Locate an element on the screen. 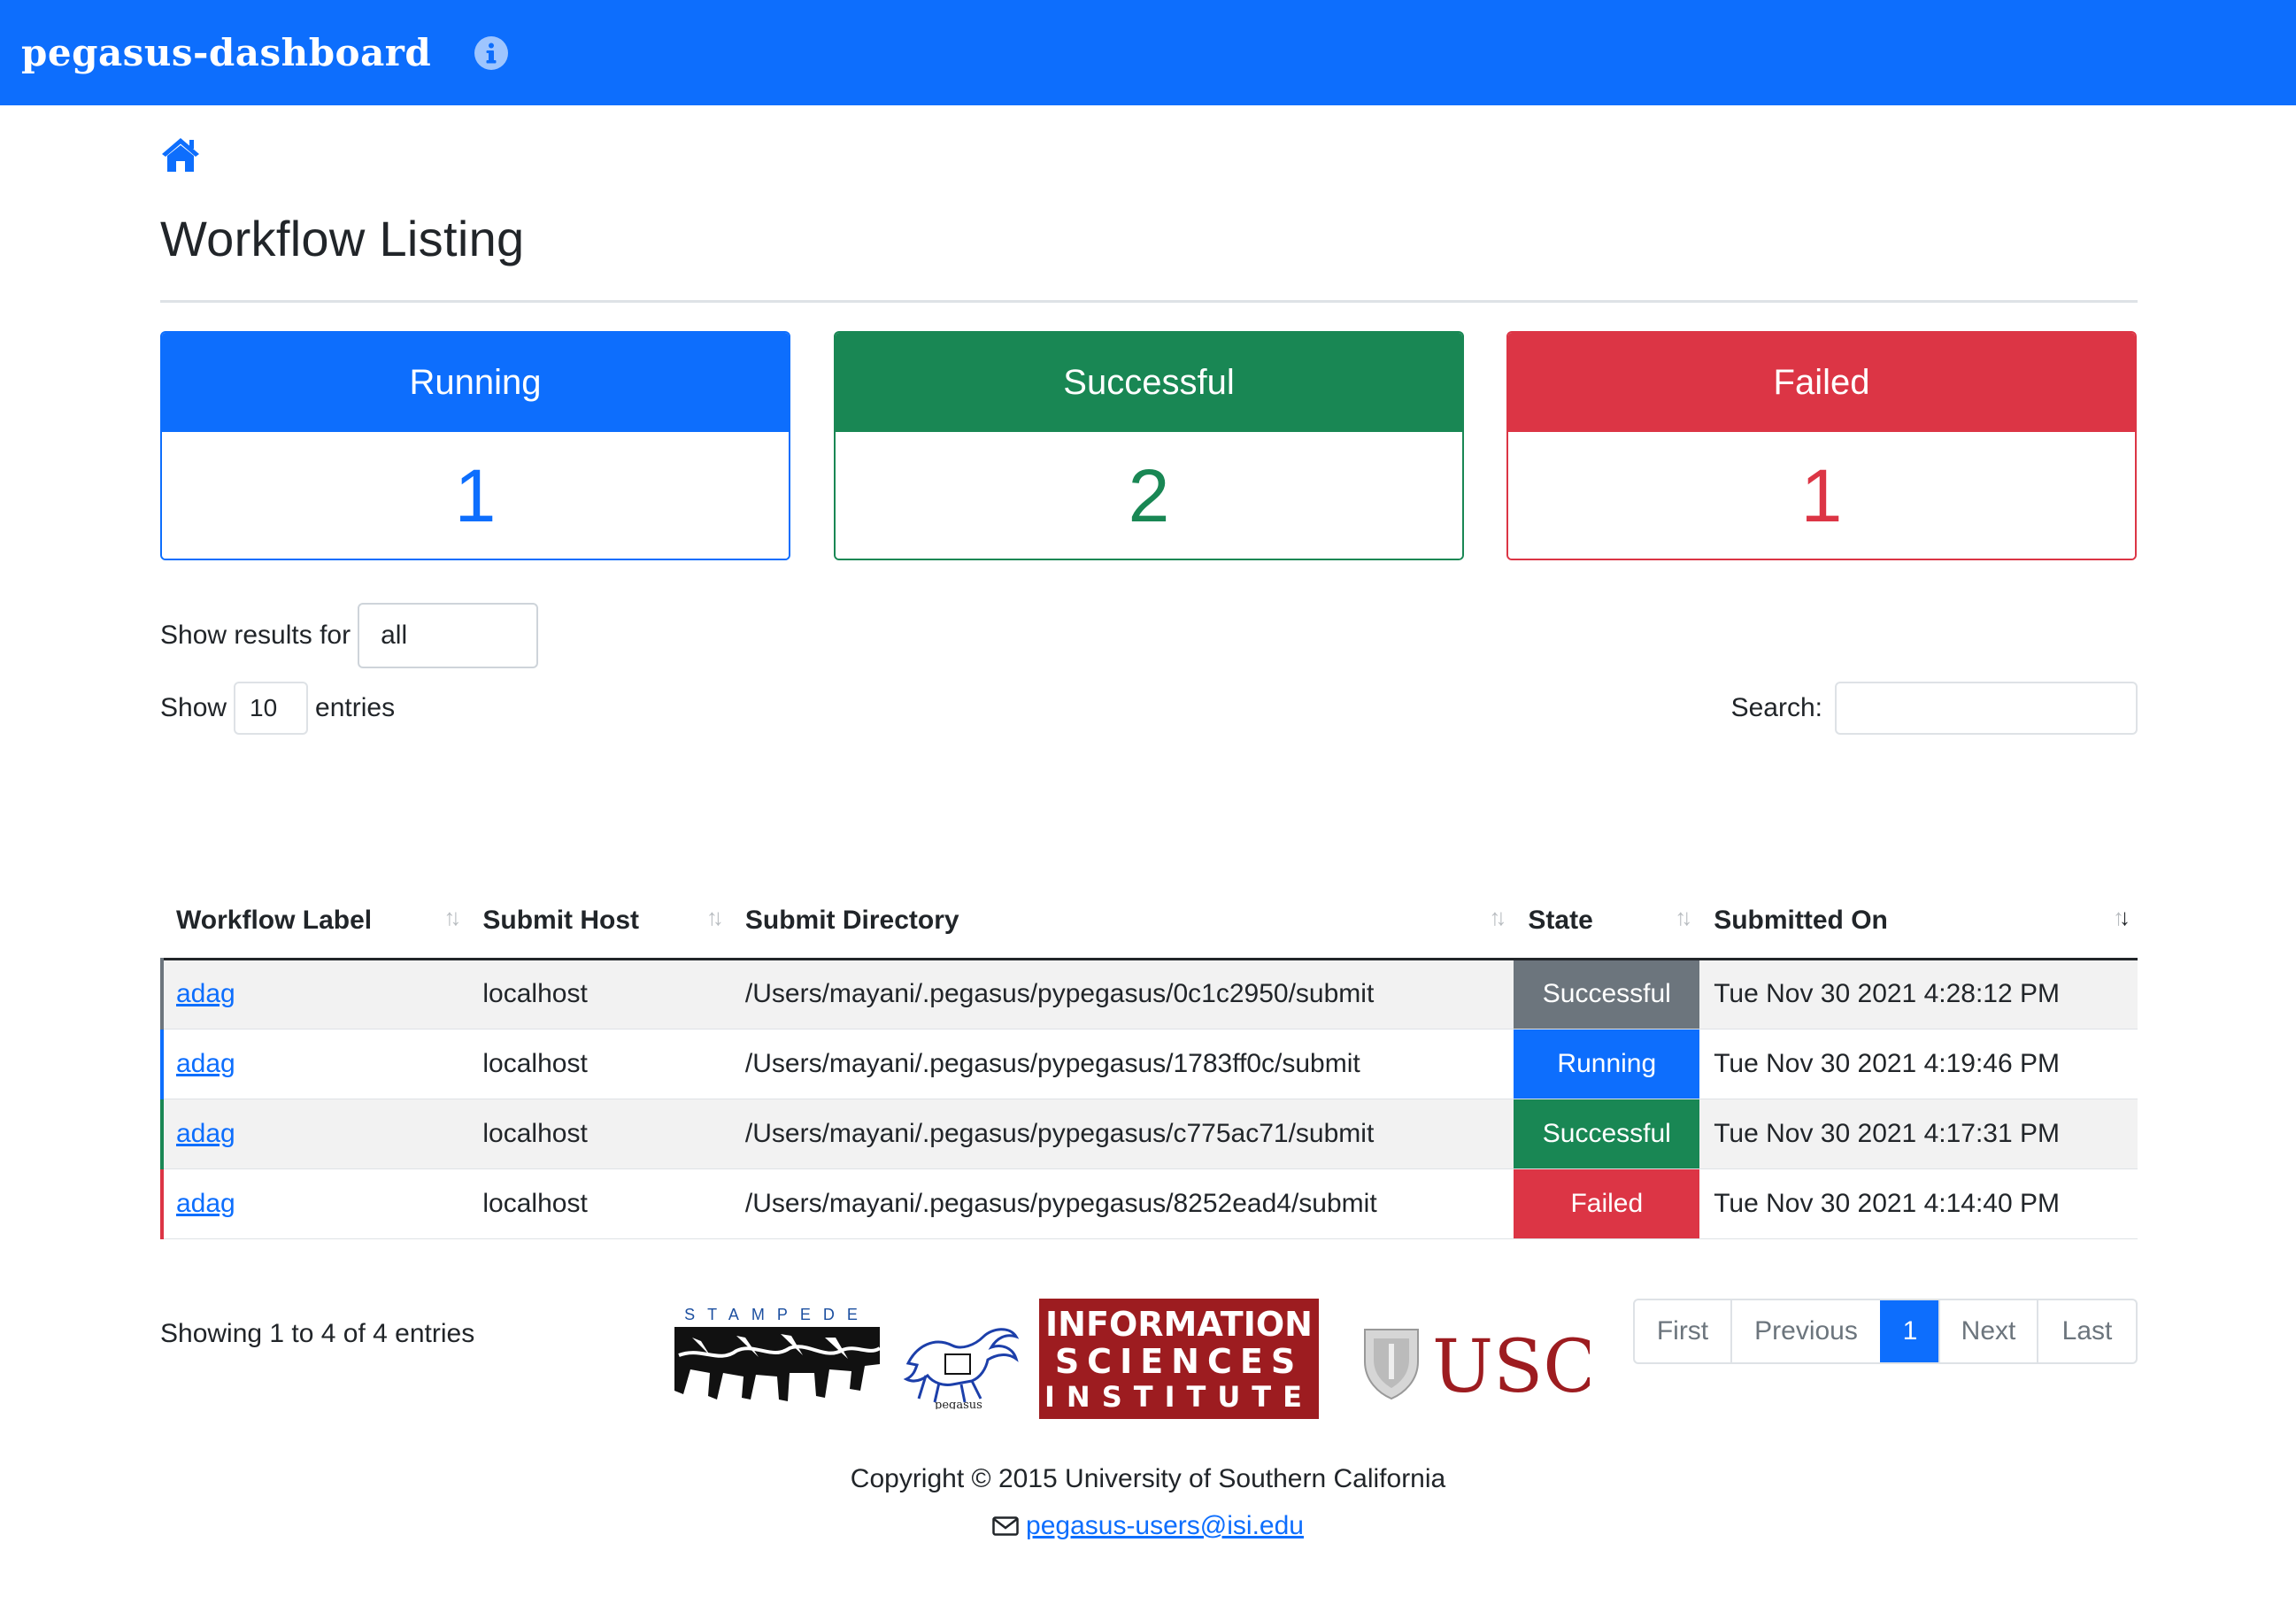  time-filter-select: all is located at coordinates (448, 635).